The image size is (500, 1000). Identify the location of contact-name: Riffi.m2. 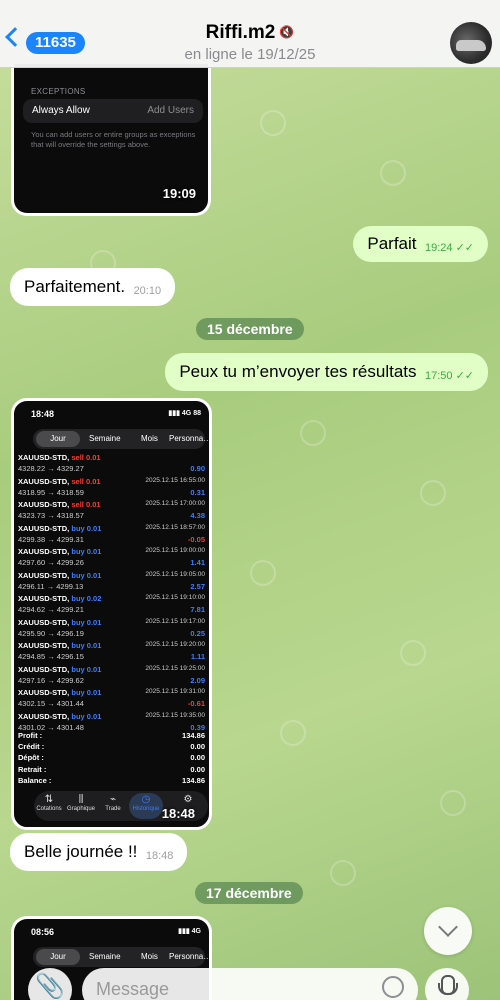
(241, 32).